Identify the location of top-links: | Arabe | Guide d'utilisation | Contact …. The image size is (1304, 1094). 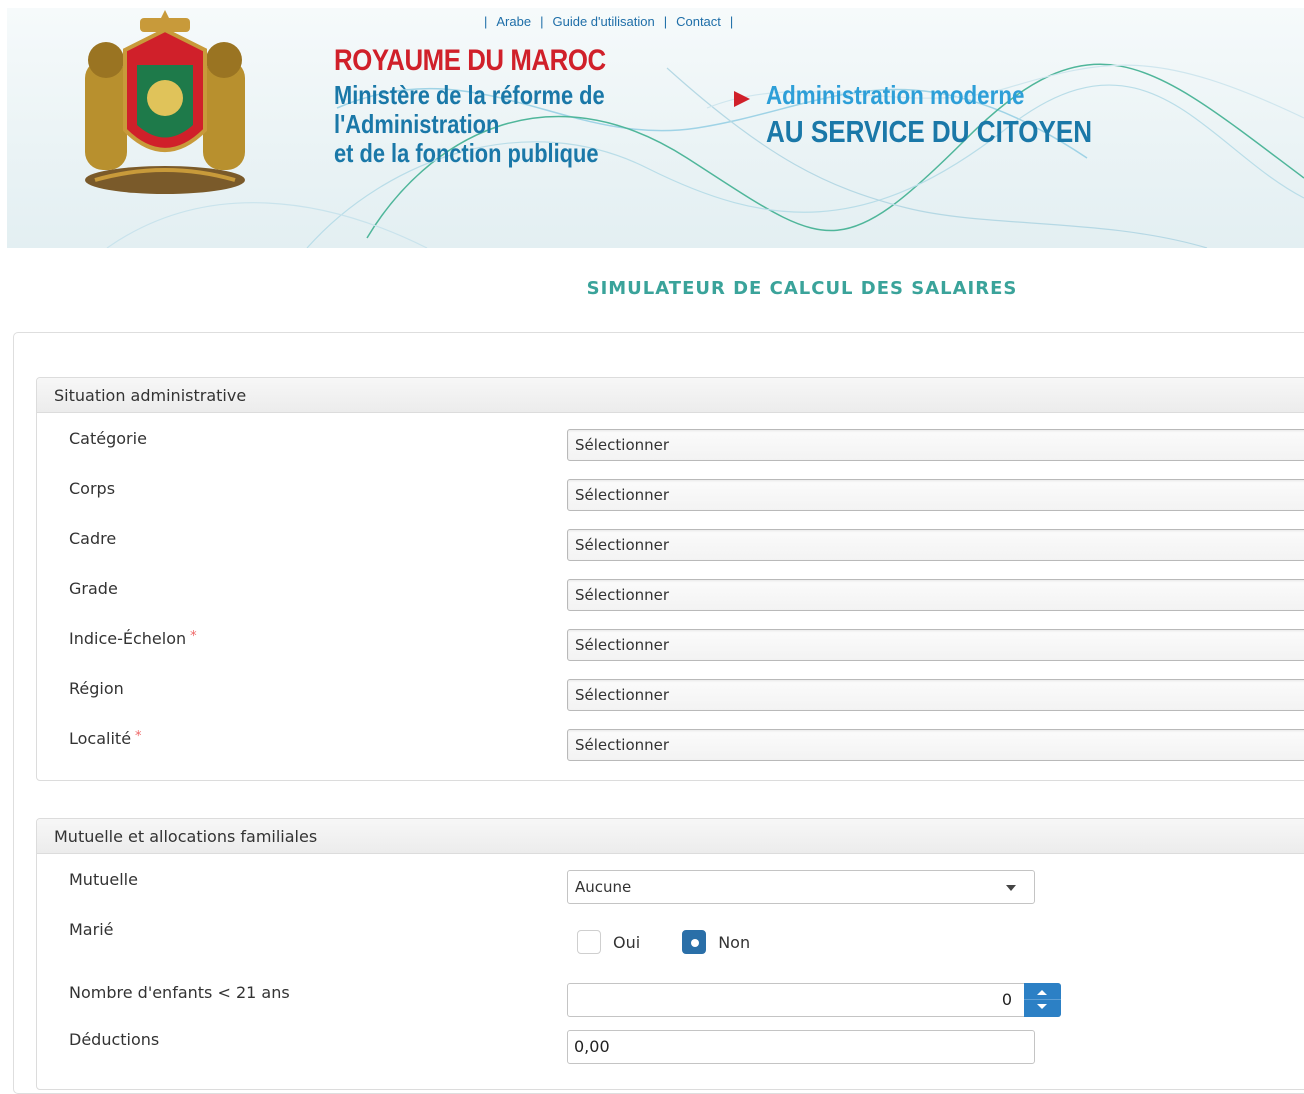
(609, 21).